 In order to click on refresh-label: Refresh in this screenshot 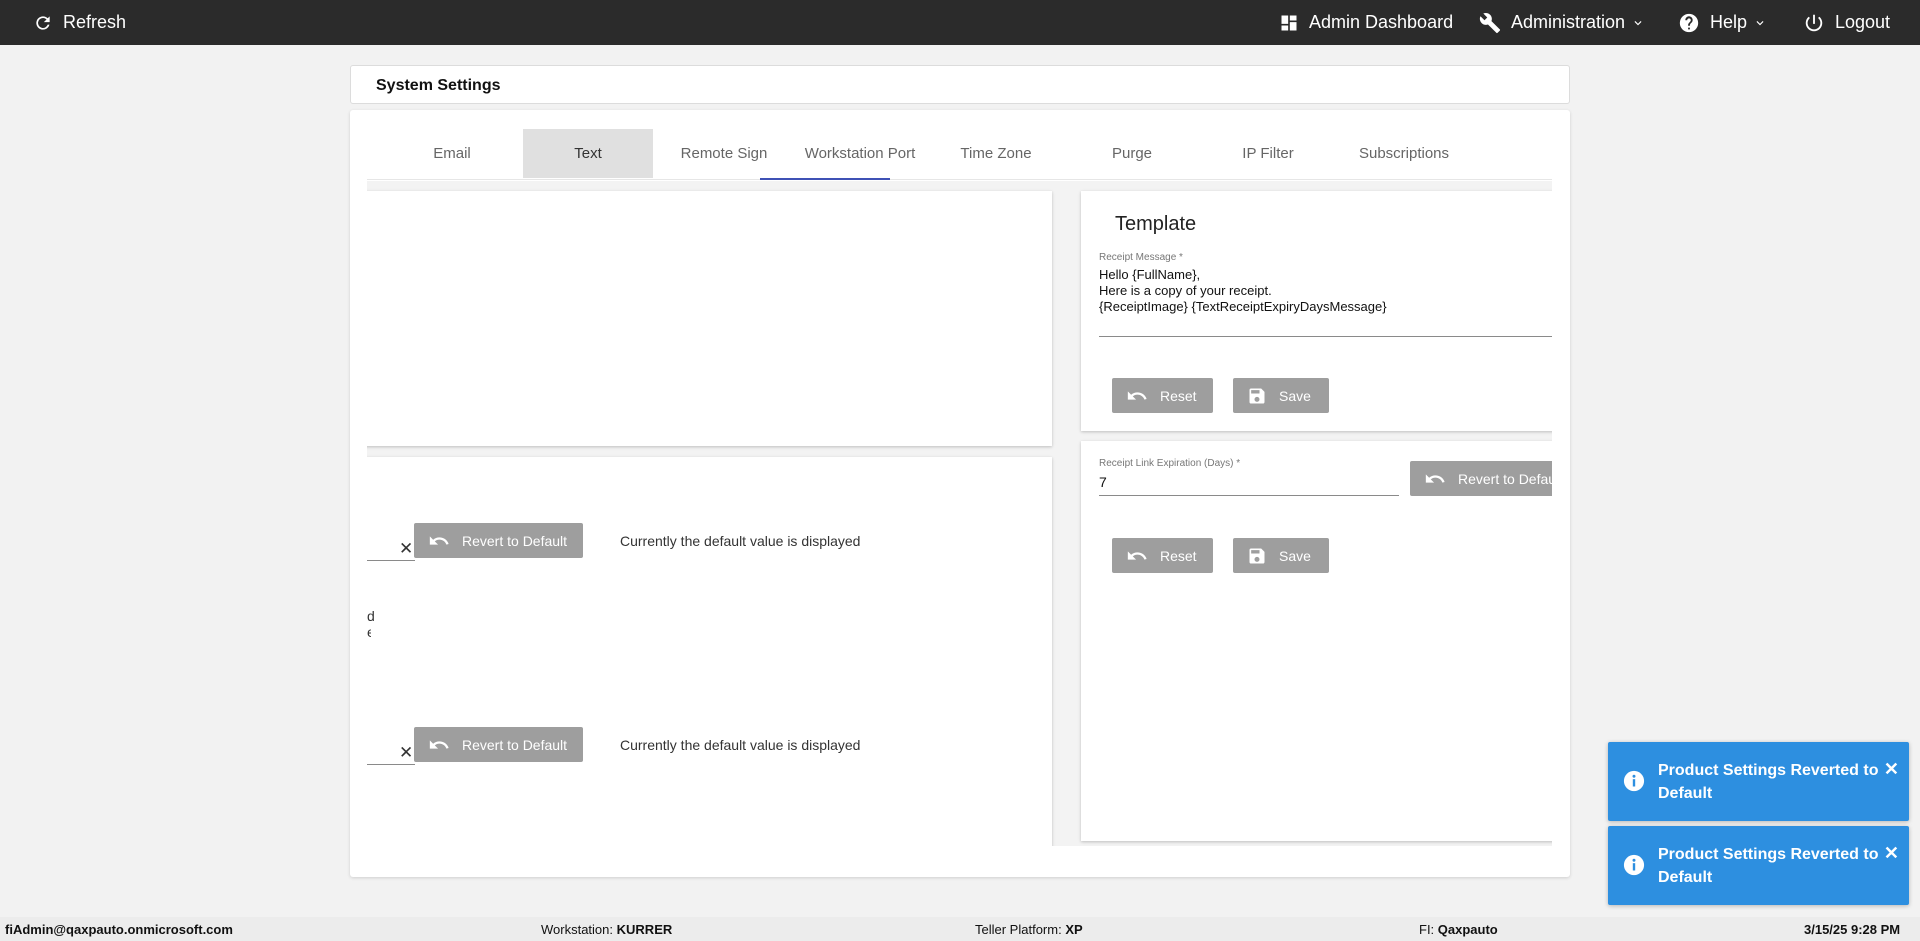, I will do `click(95, 22)`.